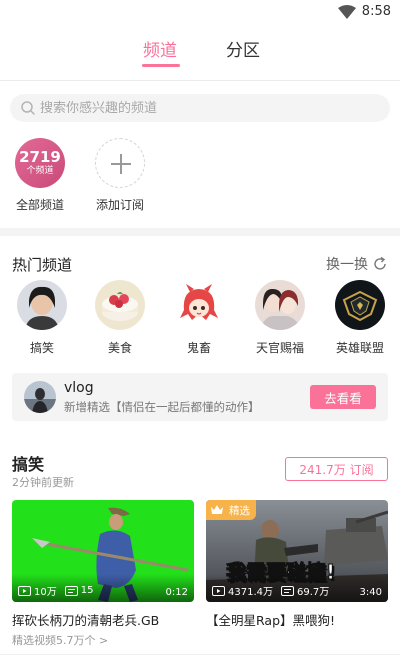 This screenshot has height=660, width=400. Describe the element at coordinates (120, 305) in the screenshot. I see `cake-avatar` at that location.